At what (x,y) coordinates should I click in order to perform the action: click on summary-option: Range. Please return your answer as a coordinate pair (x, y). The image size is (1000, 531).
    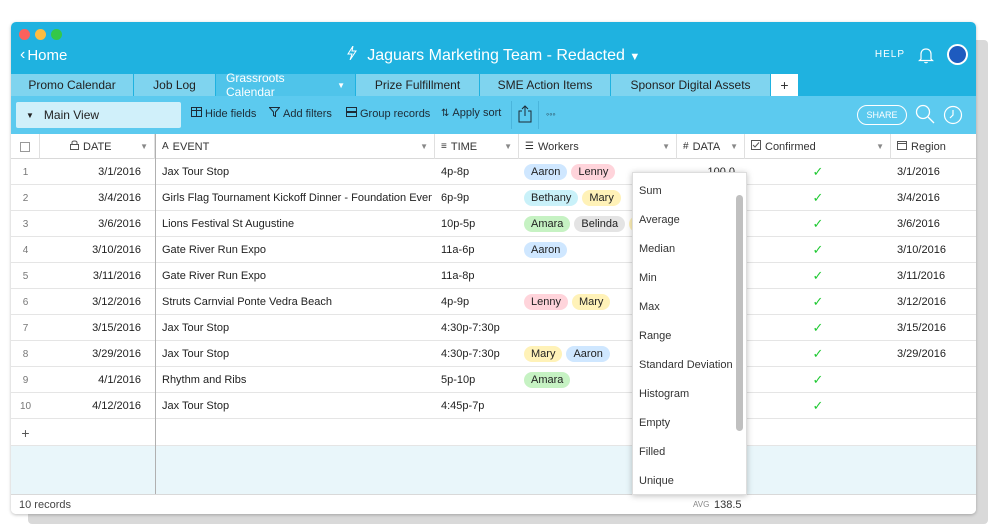
    Looking at the image, I should click on (655, 336).